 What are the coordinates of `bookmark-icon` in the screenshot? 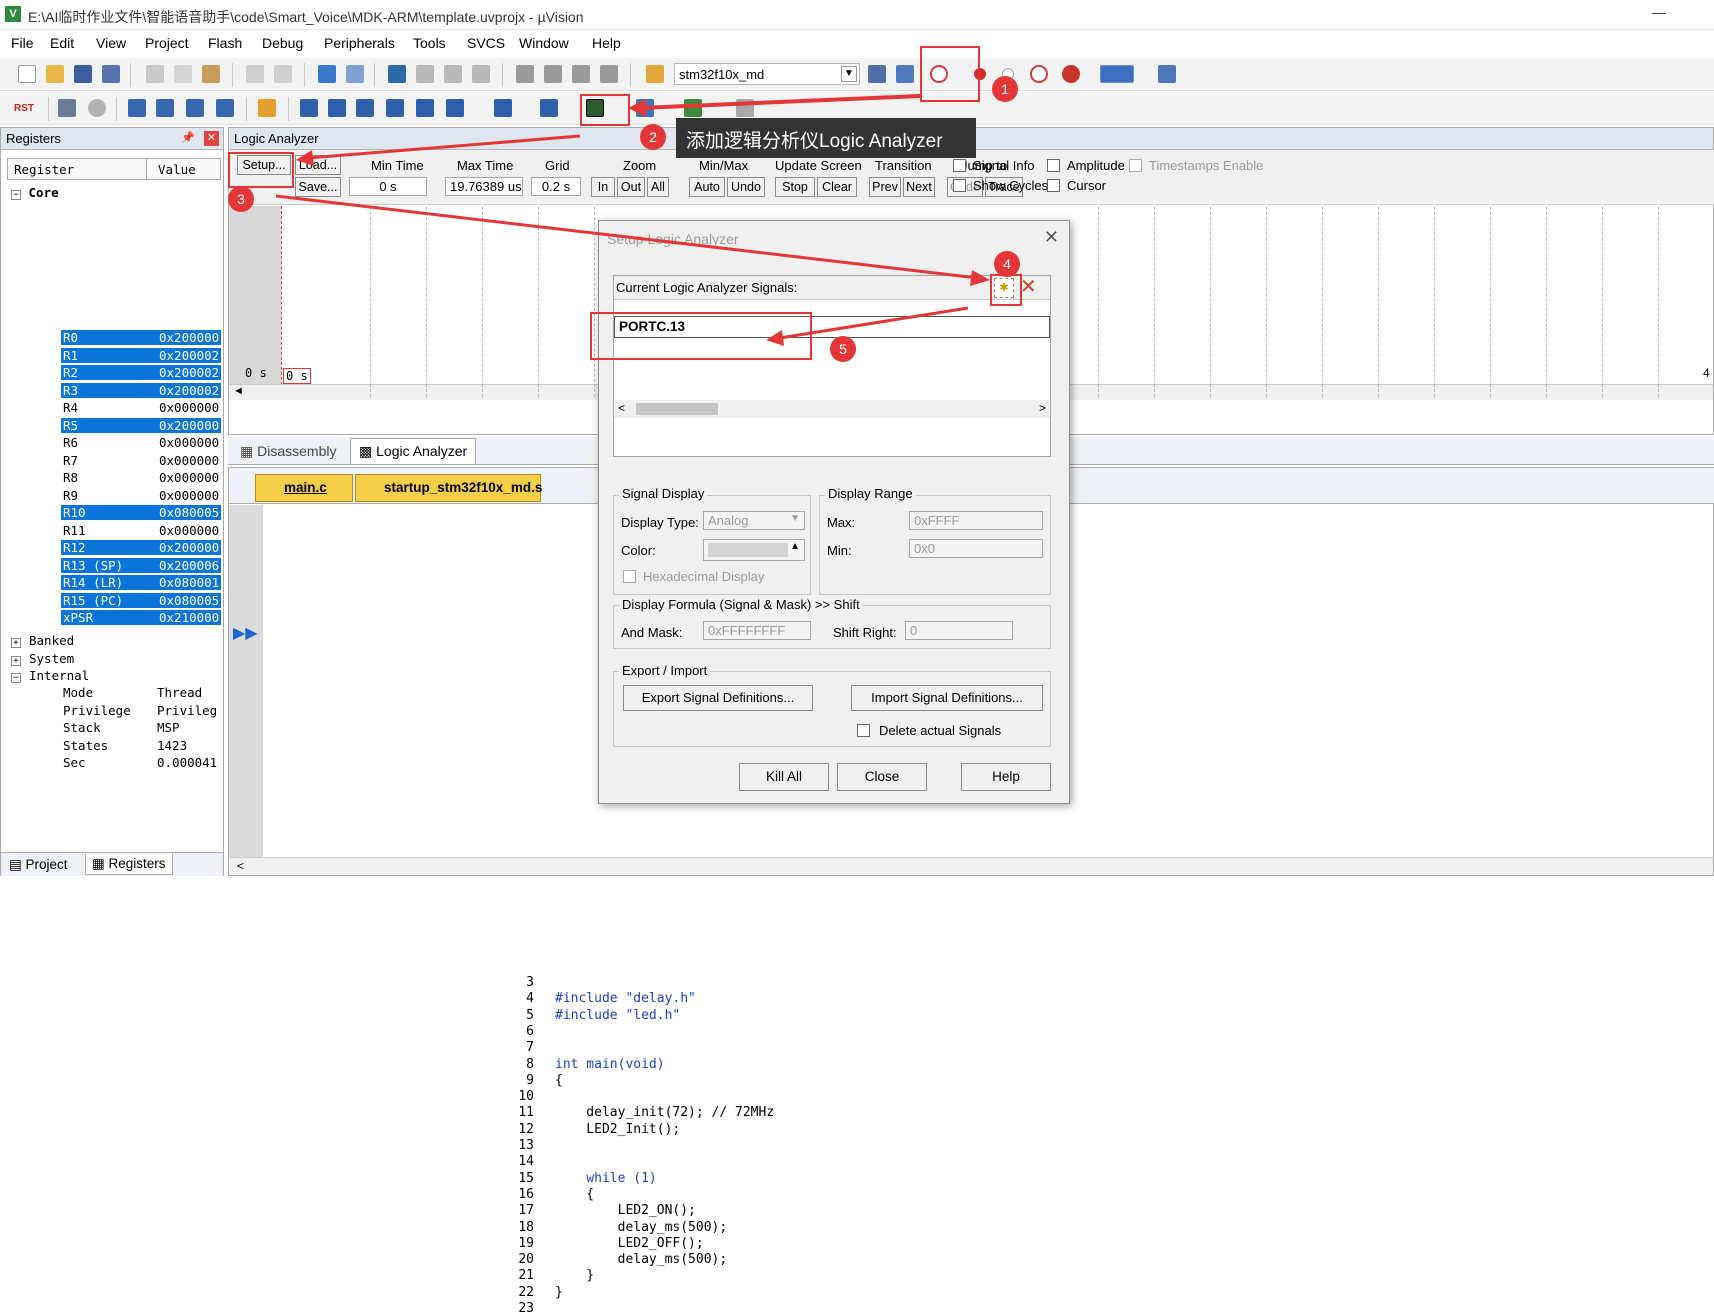 It's located at (397, 74).